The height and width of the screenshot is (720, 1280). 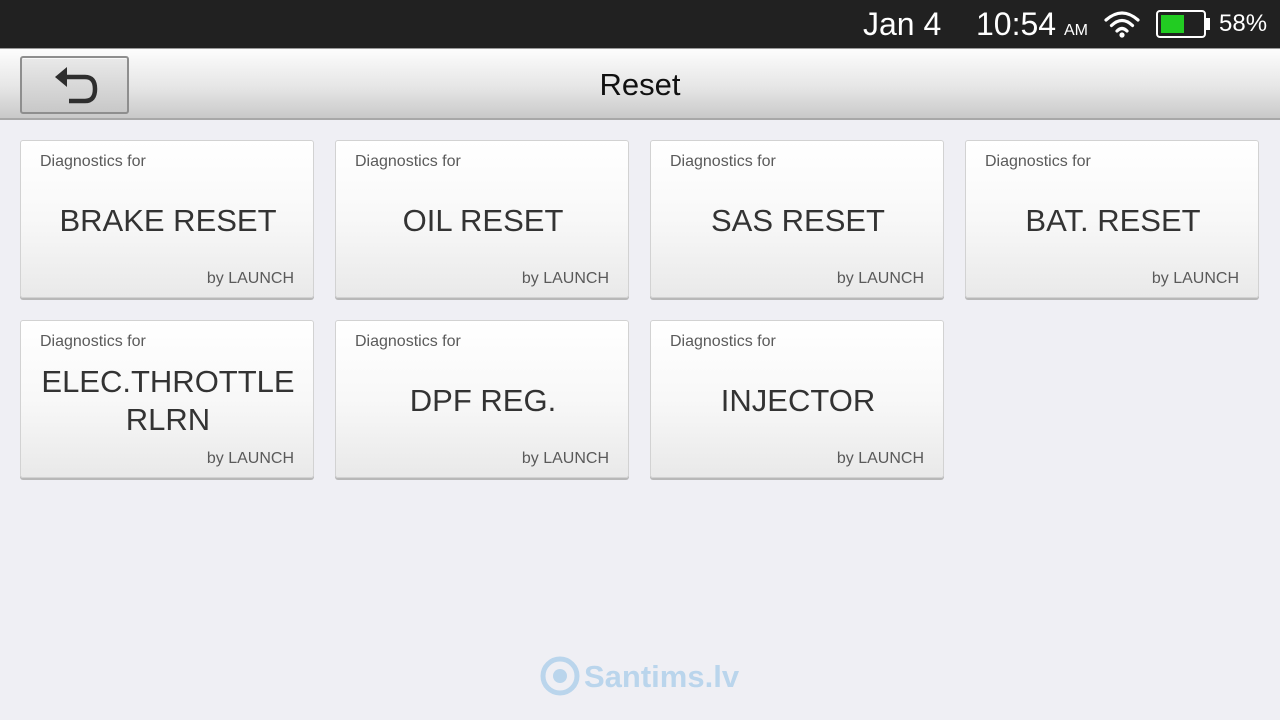 I want to click on tile-name: BAT. RESET, so click(x=1113, y=220).